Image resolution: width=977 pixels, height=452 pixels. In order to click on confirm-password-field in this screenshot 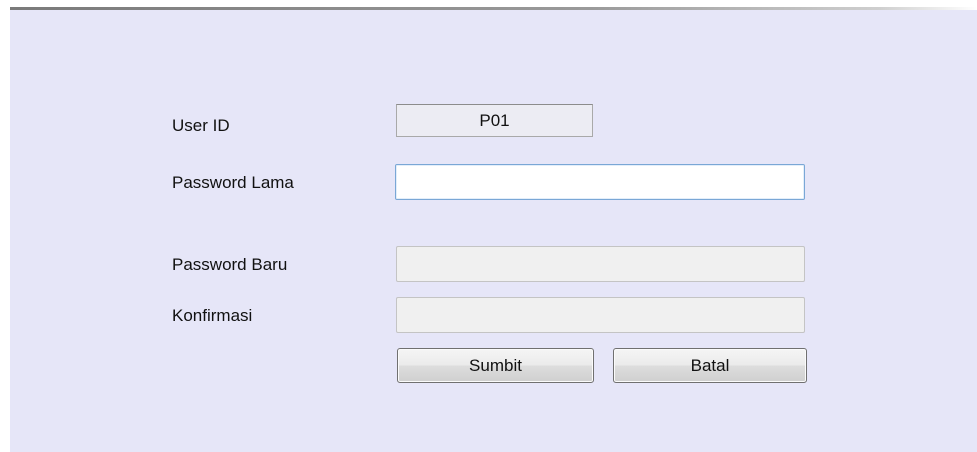, I will do `click(600, 315)`.